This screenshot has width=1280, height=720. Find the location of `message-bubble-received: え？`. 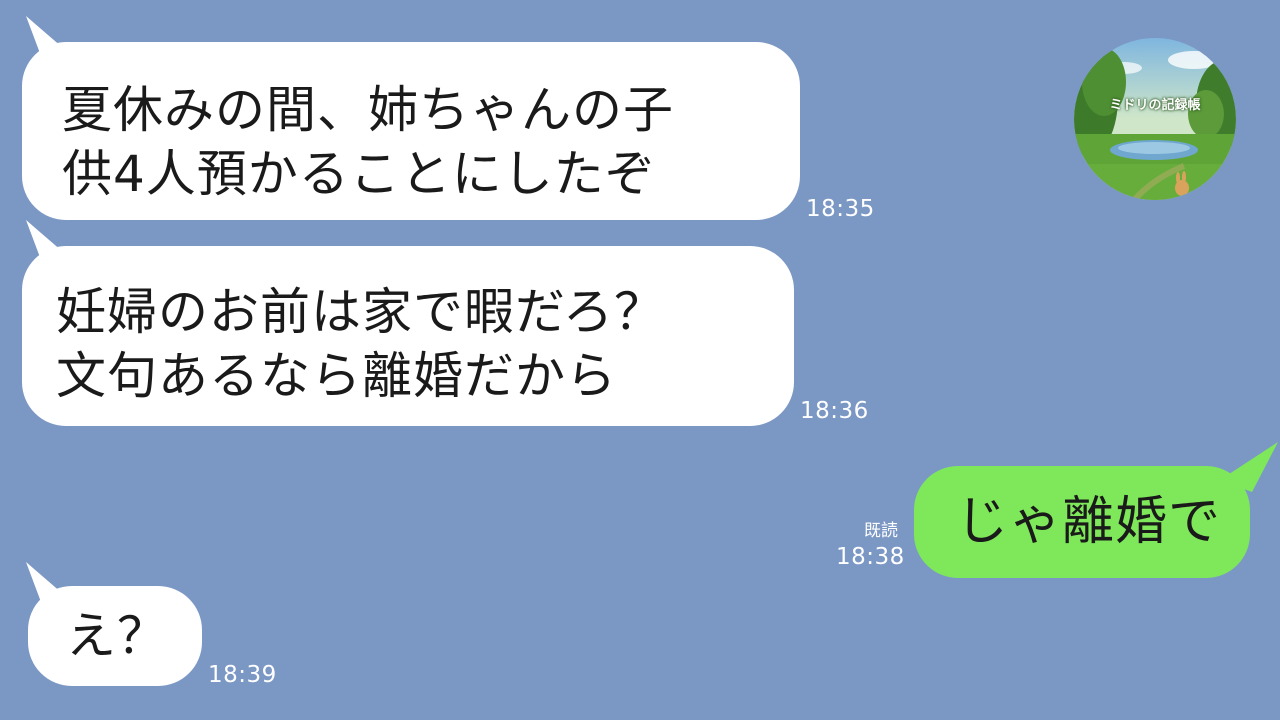

message-bubble-received: え？ is located at coordinates (115, 636).